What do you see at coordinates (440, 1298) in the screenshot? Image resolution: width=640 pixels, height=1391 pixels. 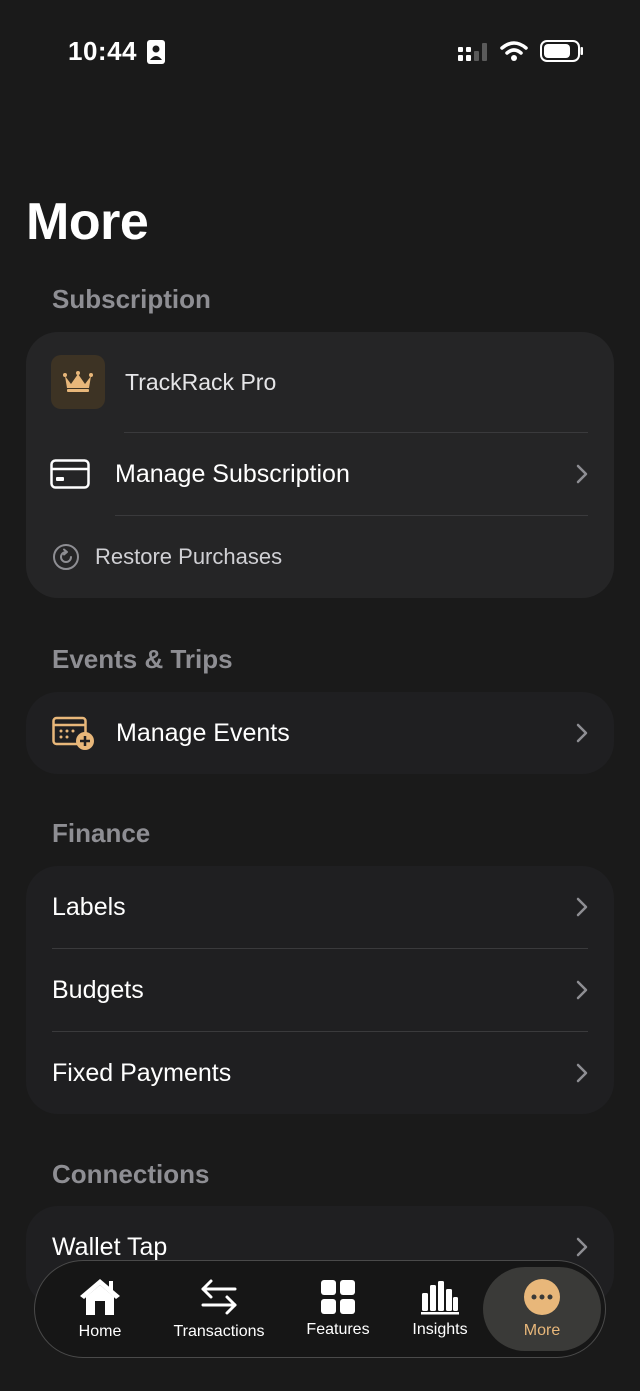 I see `bar-chart-icon` at bounding box center [440, 1298].